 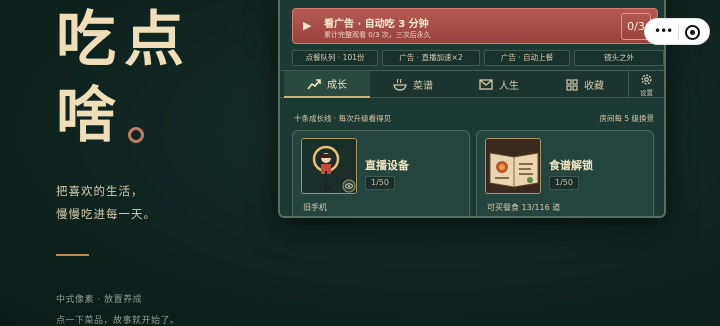 I want to click on footer-line1: 中式像素 · 放置养成, so click(x=99, y=300).